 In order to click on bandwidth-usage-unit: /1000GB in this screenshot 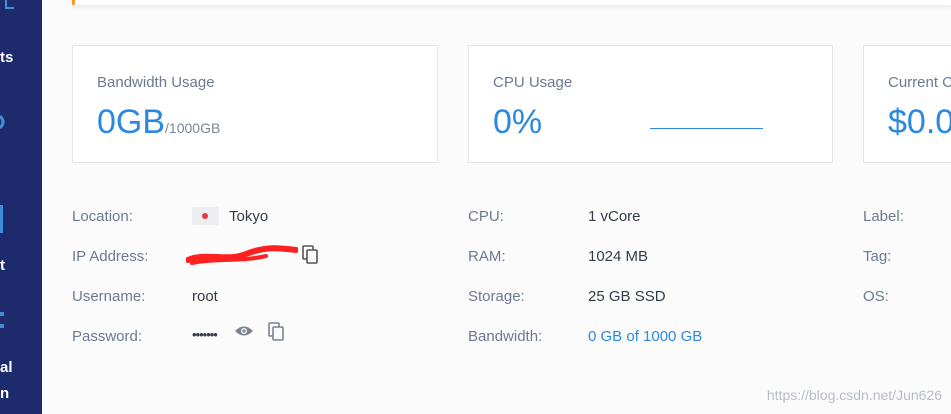, I will do `click(193, 128)`.